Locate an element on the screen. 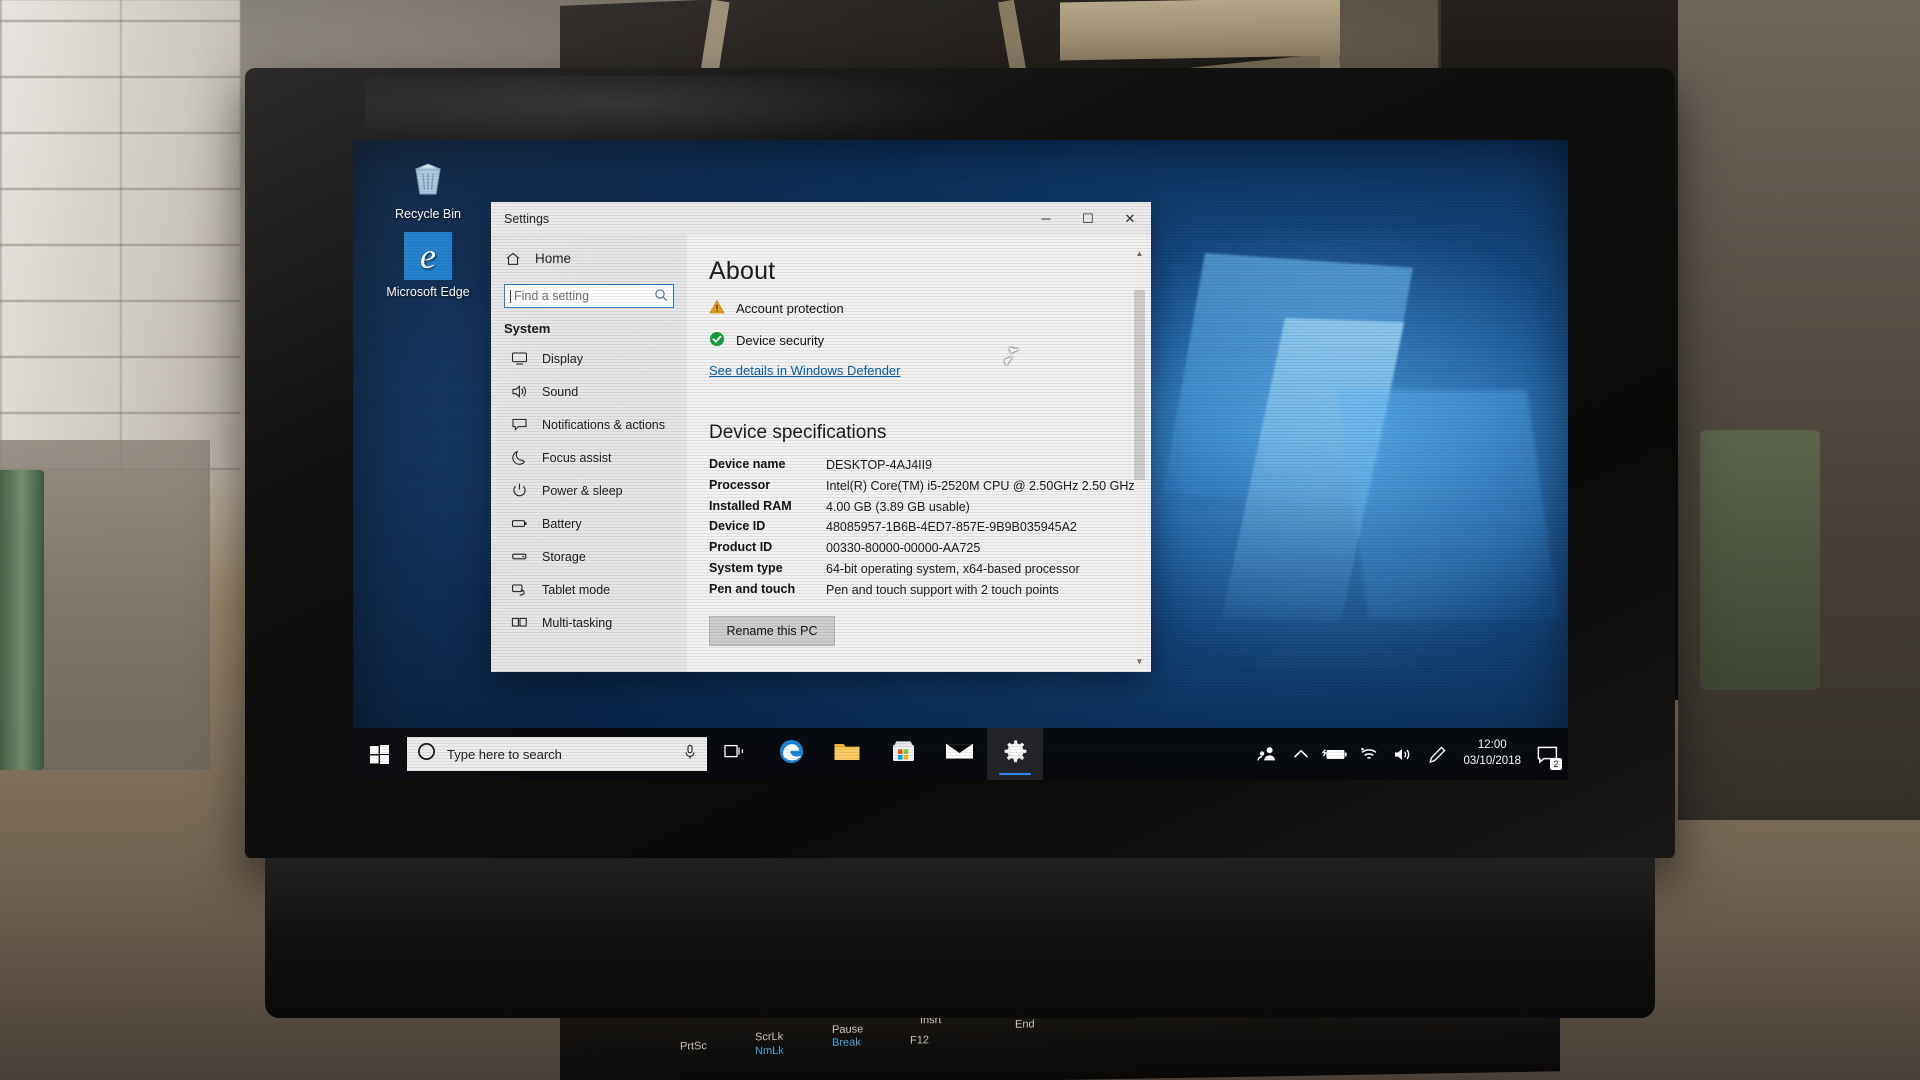  green-pipe is located at coordinates (22, 620).